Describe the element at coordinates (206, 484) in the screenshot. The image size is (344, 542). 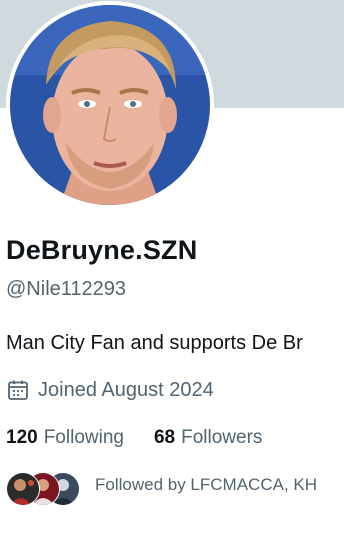
I see `followed-by-text: Followed by LFCMACCA, KH` at that location.